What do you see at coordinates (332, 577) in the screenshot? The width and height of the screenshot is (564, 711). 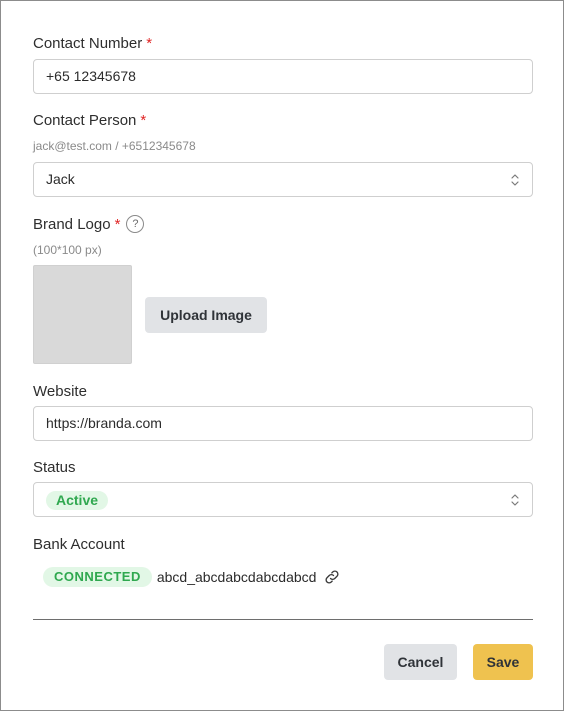 I see `link-icon` at bounding box center [332, 577].